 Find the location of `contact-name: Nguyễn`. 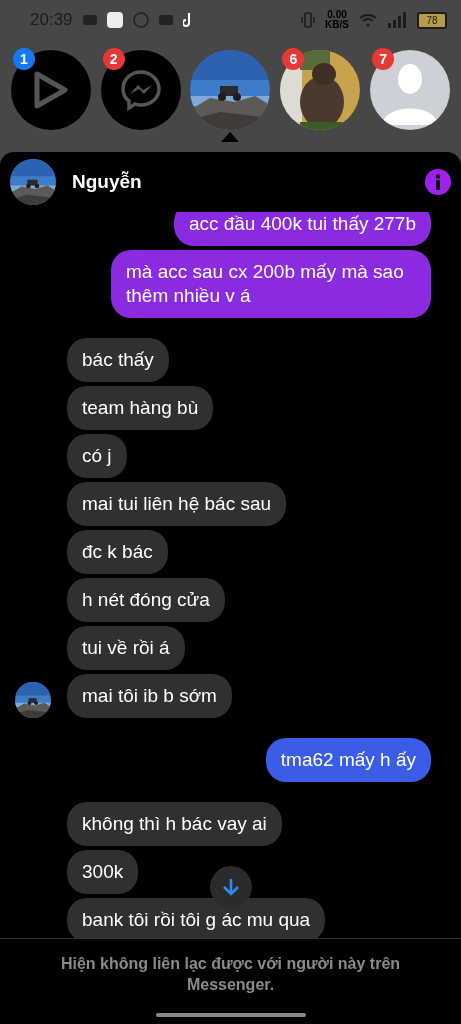

contact-name: Nguyễn is located at coordinates (107, 182).